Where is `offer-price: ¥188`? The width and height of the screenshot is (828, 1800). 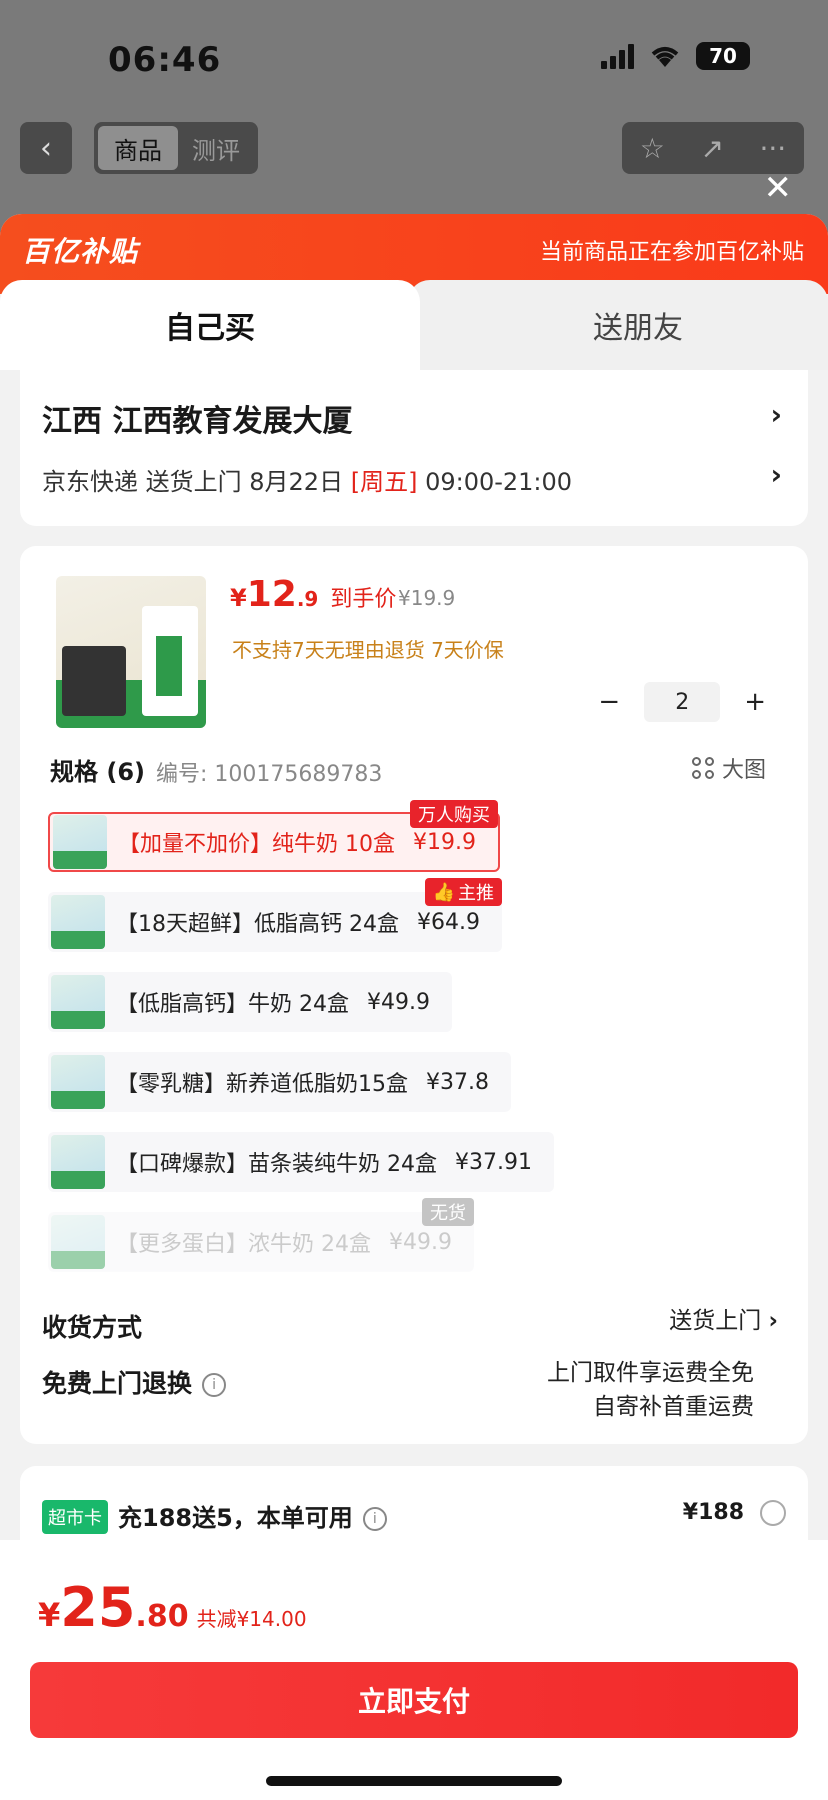 offer-price: ¥188 is located at coordinates (713, 1512).